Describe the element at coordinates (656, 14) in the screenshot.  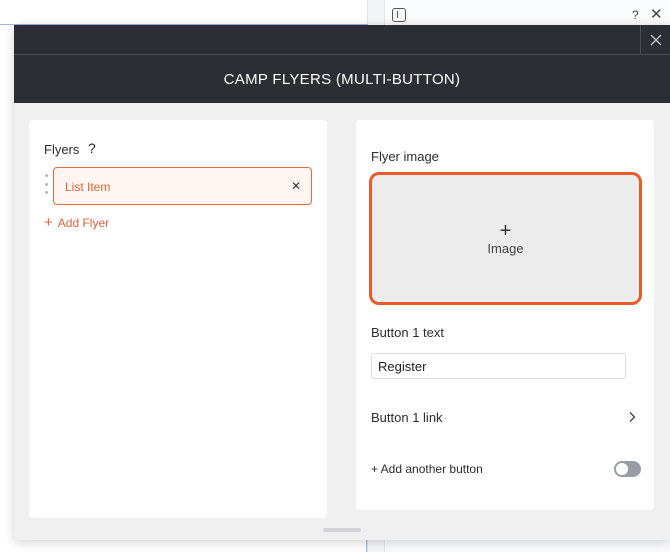
I see `editor-close-button: ✕` at that location.